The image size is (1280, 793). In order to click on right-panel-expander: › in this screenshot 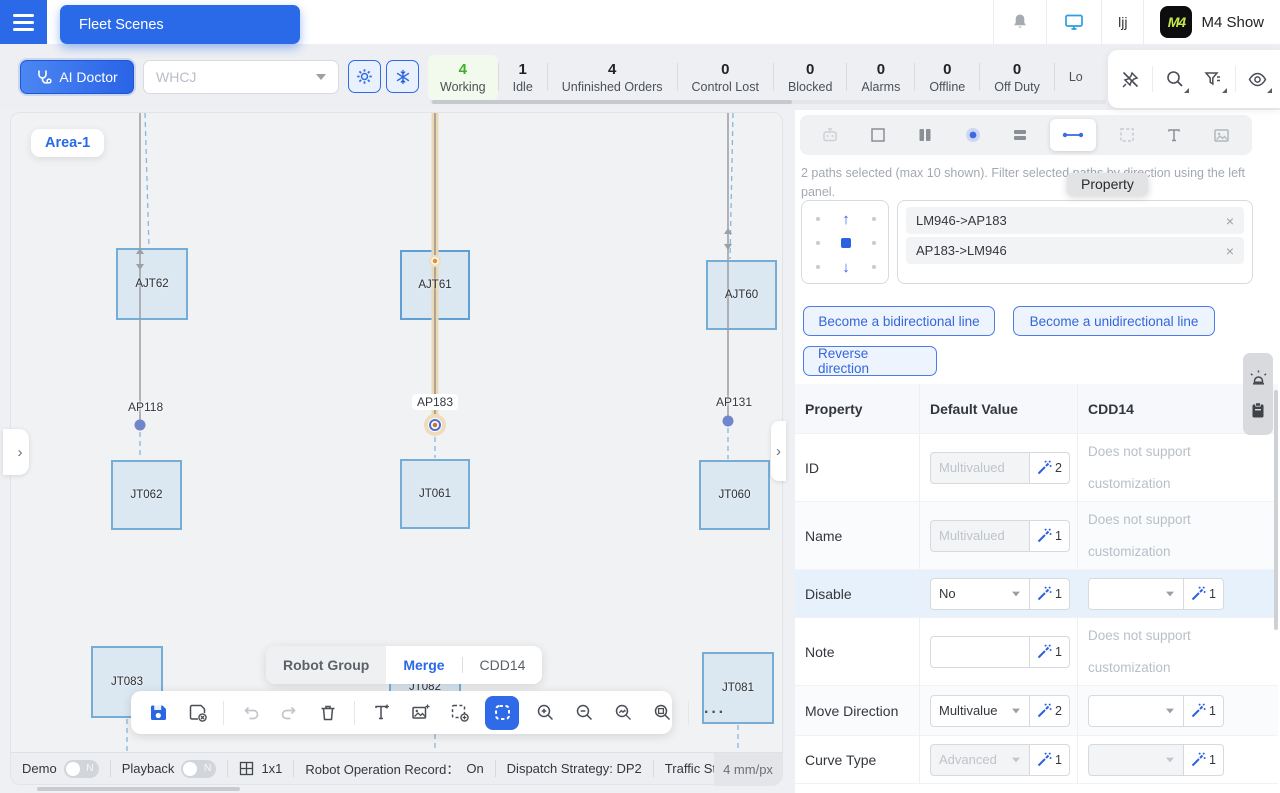, I will do `click(778, 451)`.